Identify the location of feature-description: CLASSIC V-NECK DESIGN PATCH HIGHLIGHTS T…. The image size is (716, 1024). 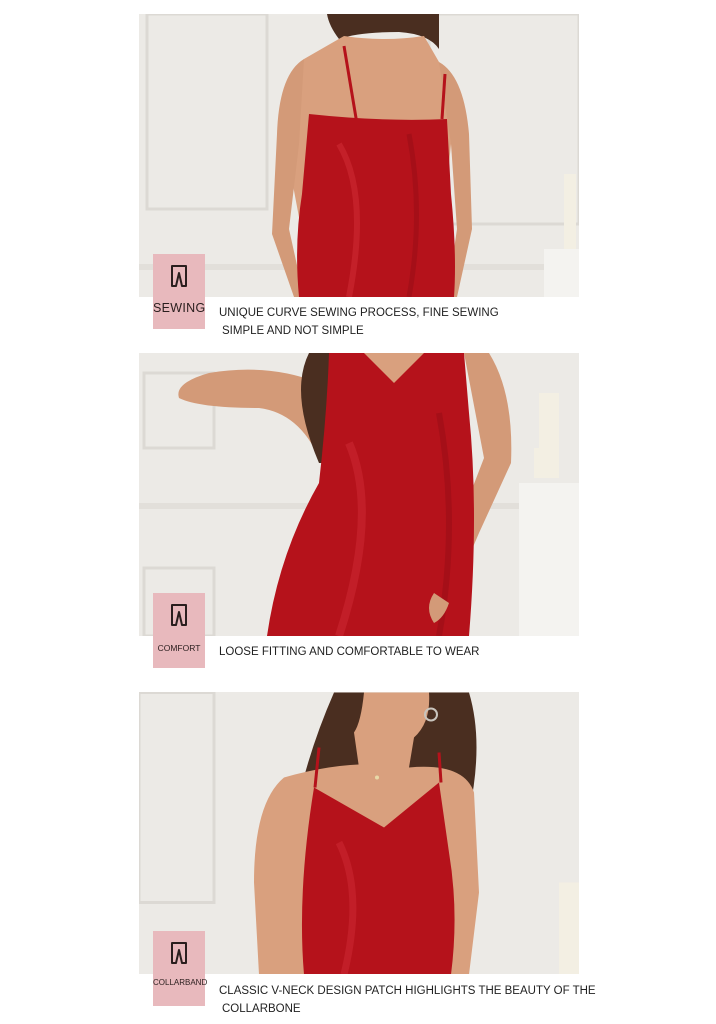
(407, 1000).